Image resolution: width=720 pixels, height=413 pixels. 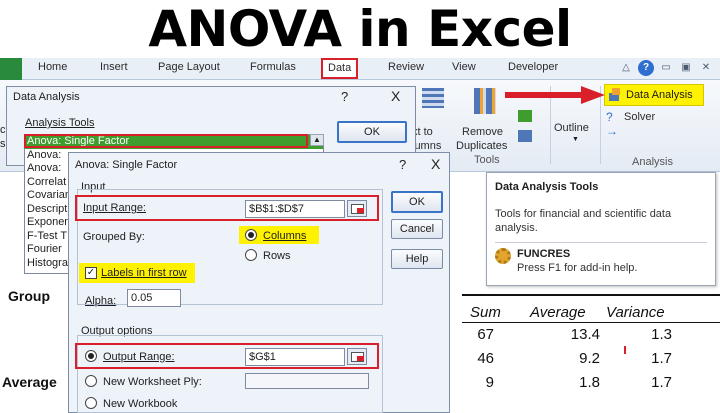 What do you see at coordinates (126, 165) in the screenshot?
I see `anova-dialog-title: Anova: Single Factor` at bounding box center [126, 165].